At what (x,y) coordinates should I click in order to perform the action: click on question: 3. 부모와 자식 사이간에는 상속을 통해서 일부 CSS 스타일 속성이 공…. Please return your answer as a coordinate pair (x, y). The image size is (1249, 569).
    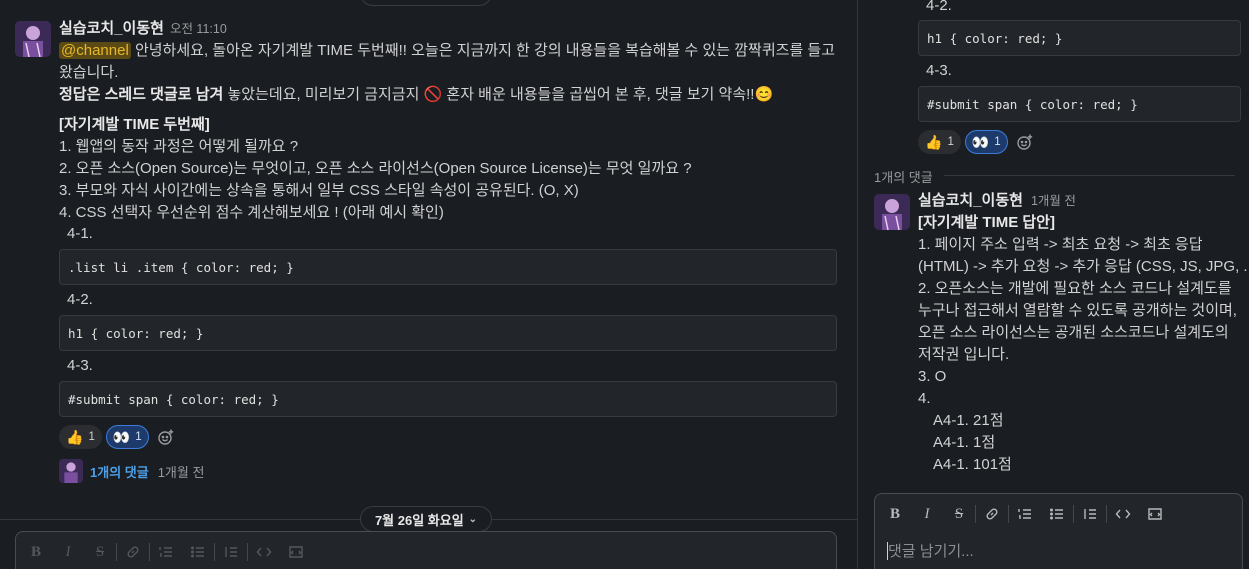
    Looking at the image, I should click on (319, 190).